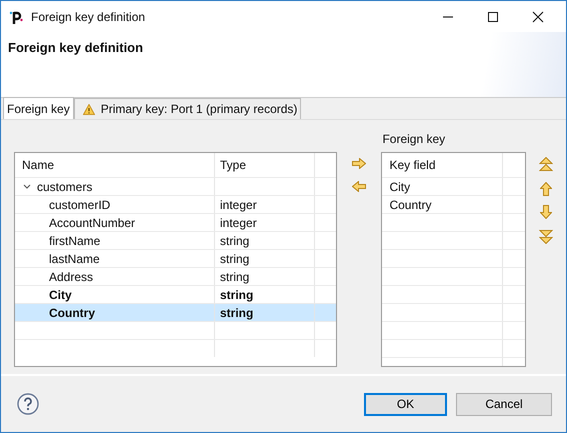 The image size is (567, 433). I want to click on dialog-button: OK, so click(405, 404).